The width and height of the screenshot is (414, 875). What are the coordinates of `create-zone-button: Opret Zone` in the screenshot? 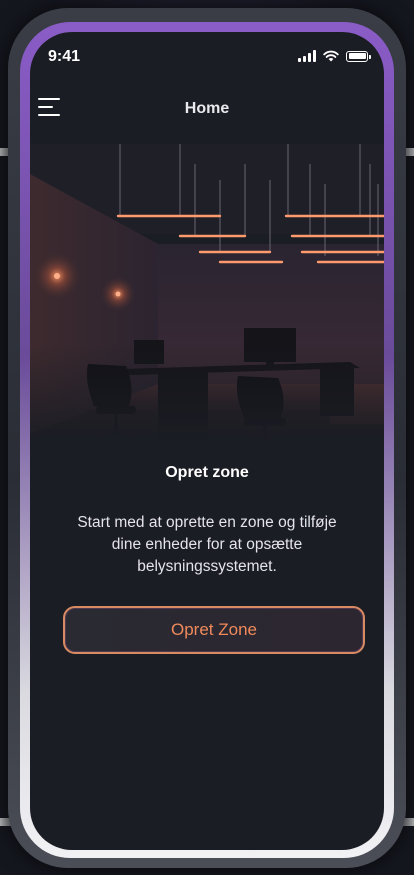 It's located at (214, 630).